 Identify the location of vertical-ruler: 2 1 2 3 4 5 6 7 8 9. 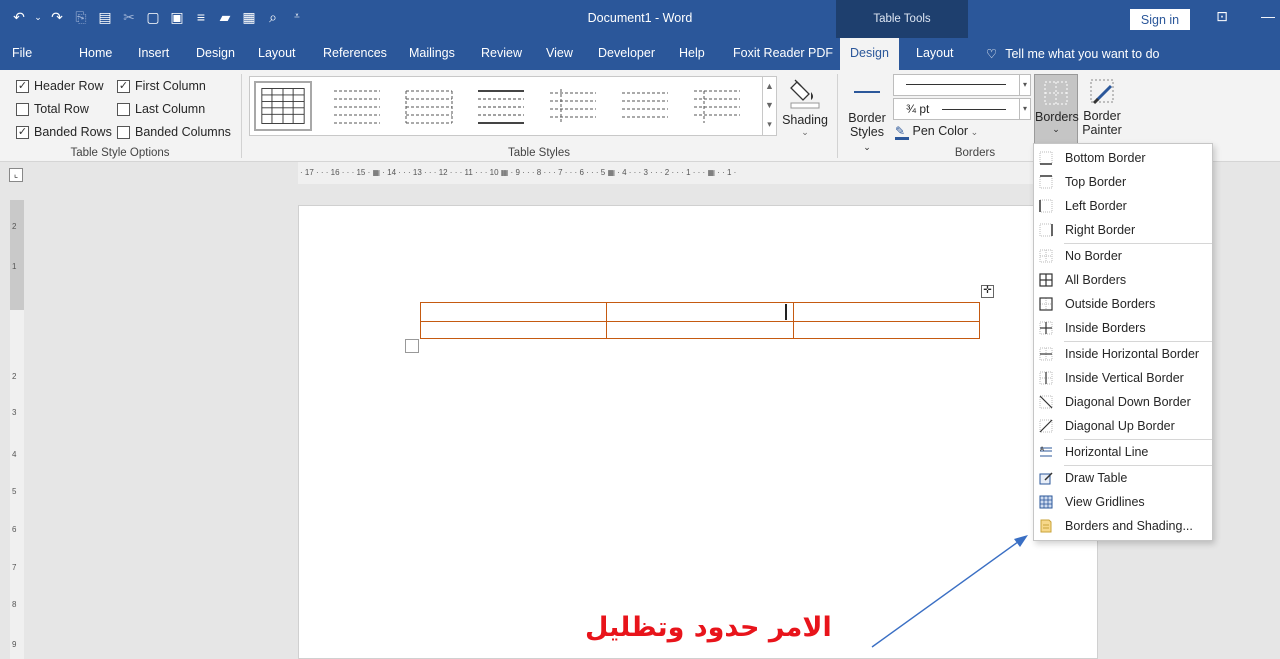
(17, 429).